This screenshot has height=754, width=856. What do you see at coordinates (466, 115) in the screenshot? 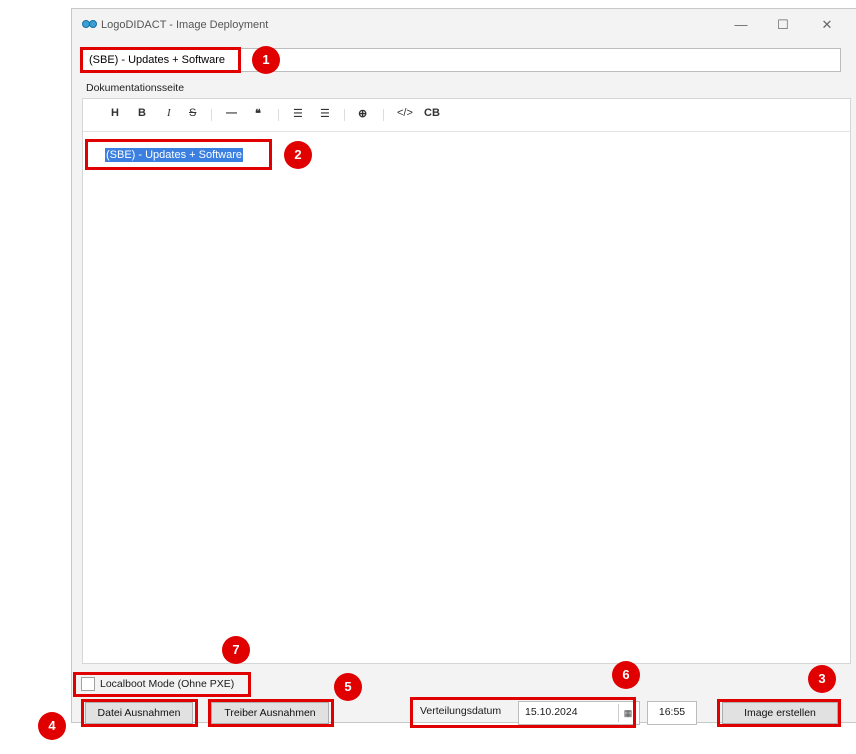
I see `editor-toolbar: H B I S — ❝ ☰ ☰ ⊕ </> CB` at bounding box center [466, 115].